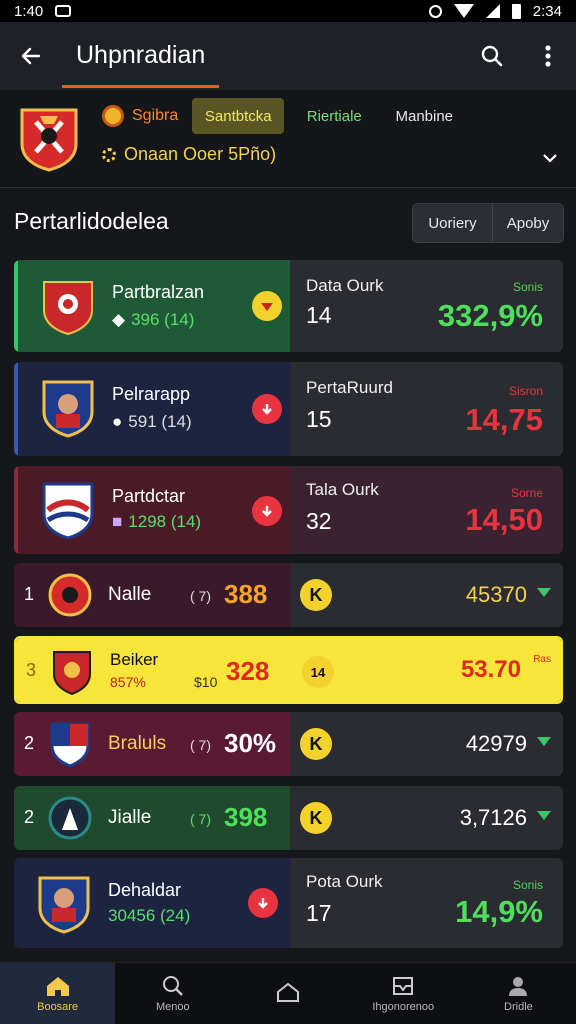 This screenshot has height=1024, width=576. I want to click on row-sub: 857%, so click(128, 682).